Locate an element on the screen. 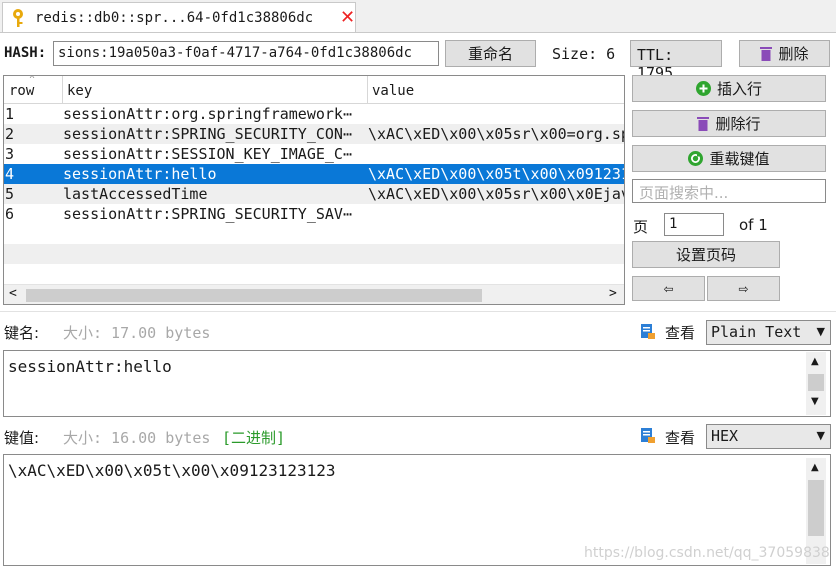 This screenshot has width=836, height=572. table-empty-row is located at coordinates (314, 254).